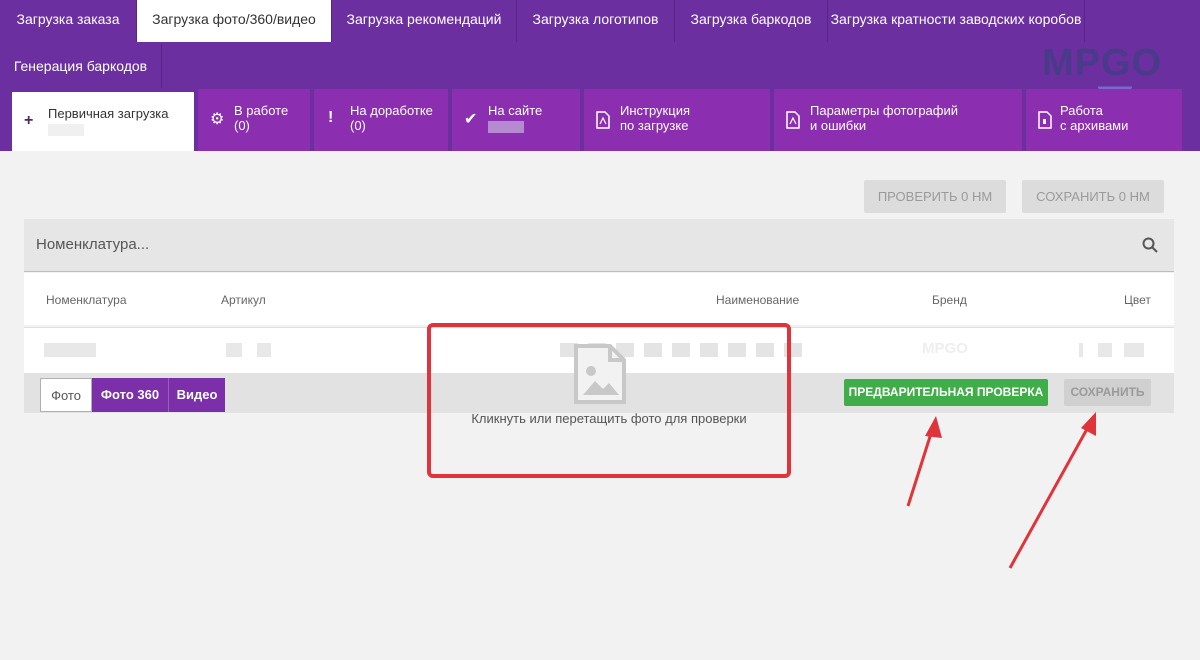  I want to click on image-file-icon, so click(600, 374).